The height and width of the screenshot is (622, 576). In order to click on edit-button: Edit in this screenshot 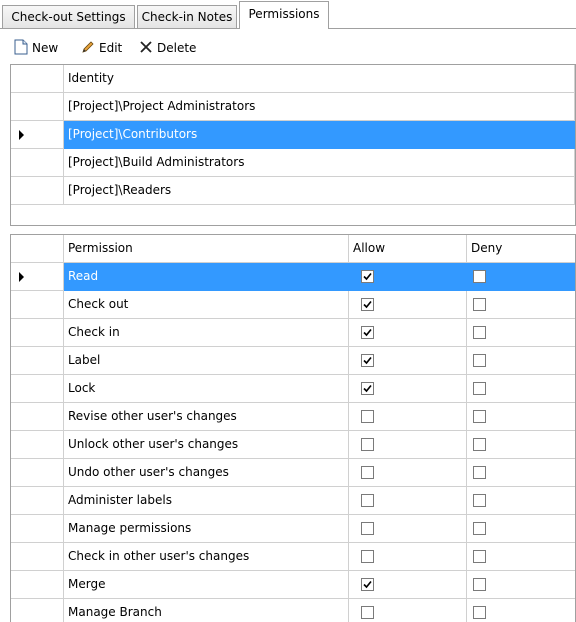, I will do `click(101, 48)`.